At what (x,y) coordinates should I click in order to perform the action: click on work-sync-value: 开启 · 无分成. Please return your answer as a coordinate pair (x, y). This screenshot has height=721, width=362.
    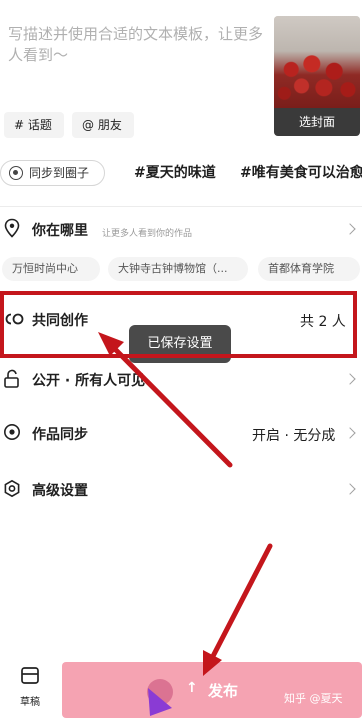
    Looking at the image, I should click on (294, 436).